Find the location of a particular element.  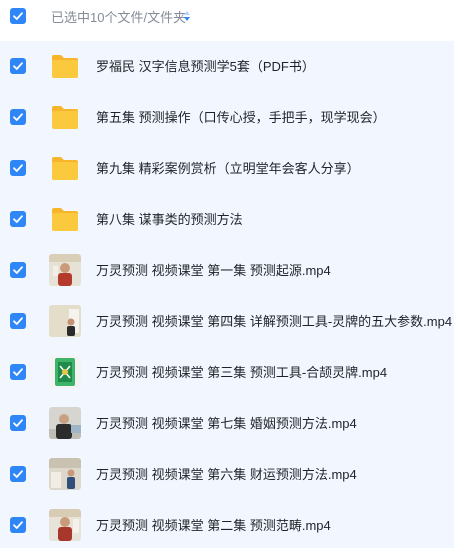

file-name: 第九集 精彩案例赏析（立明堂年会客人分享） is located at coordinates (228, 169).